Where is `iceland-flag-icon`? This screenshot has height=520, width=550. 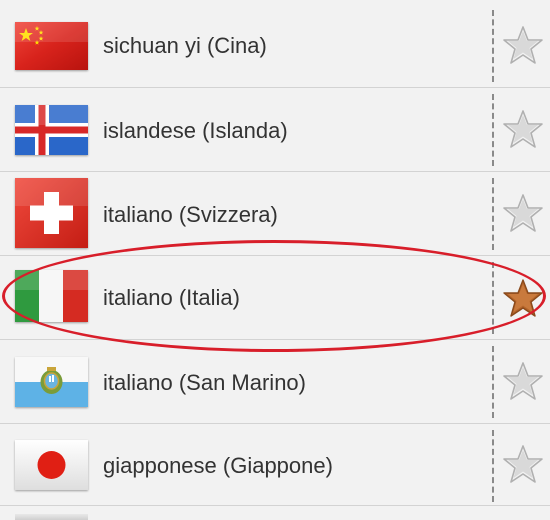 iceland-flag-icon is located at coordinates (51, 130).